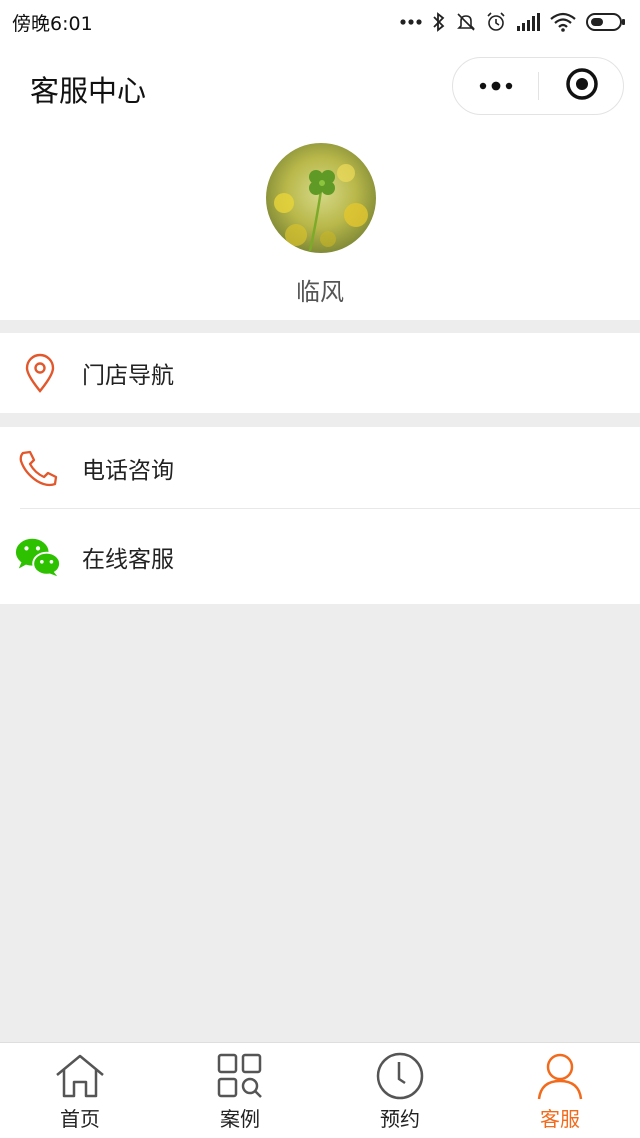  I want to click on signal-icon, so click(528, 22).